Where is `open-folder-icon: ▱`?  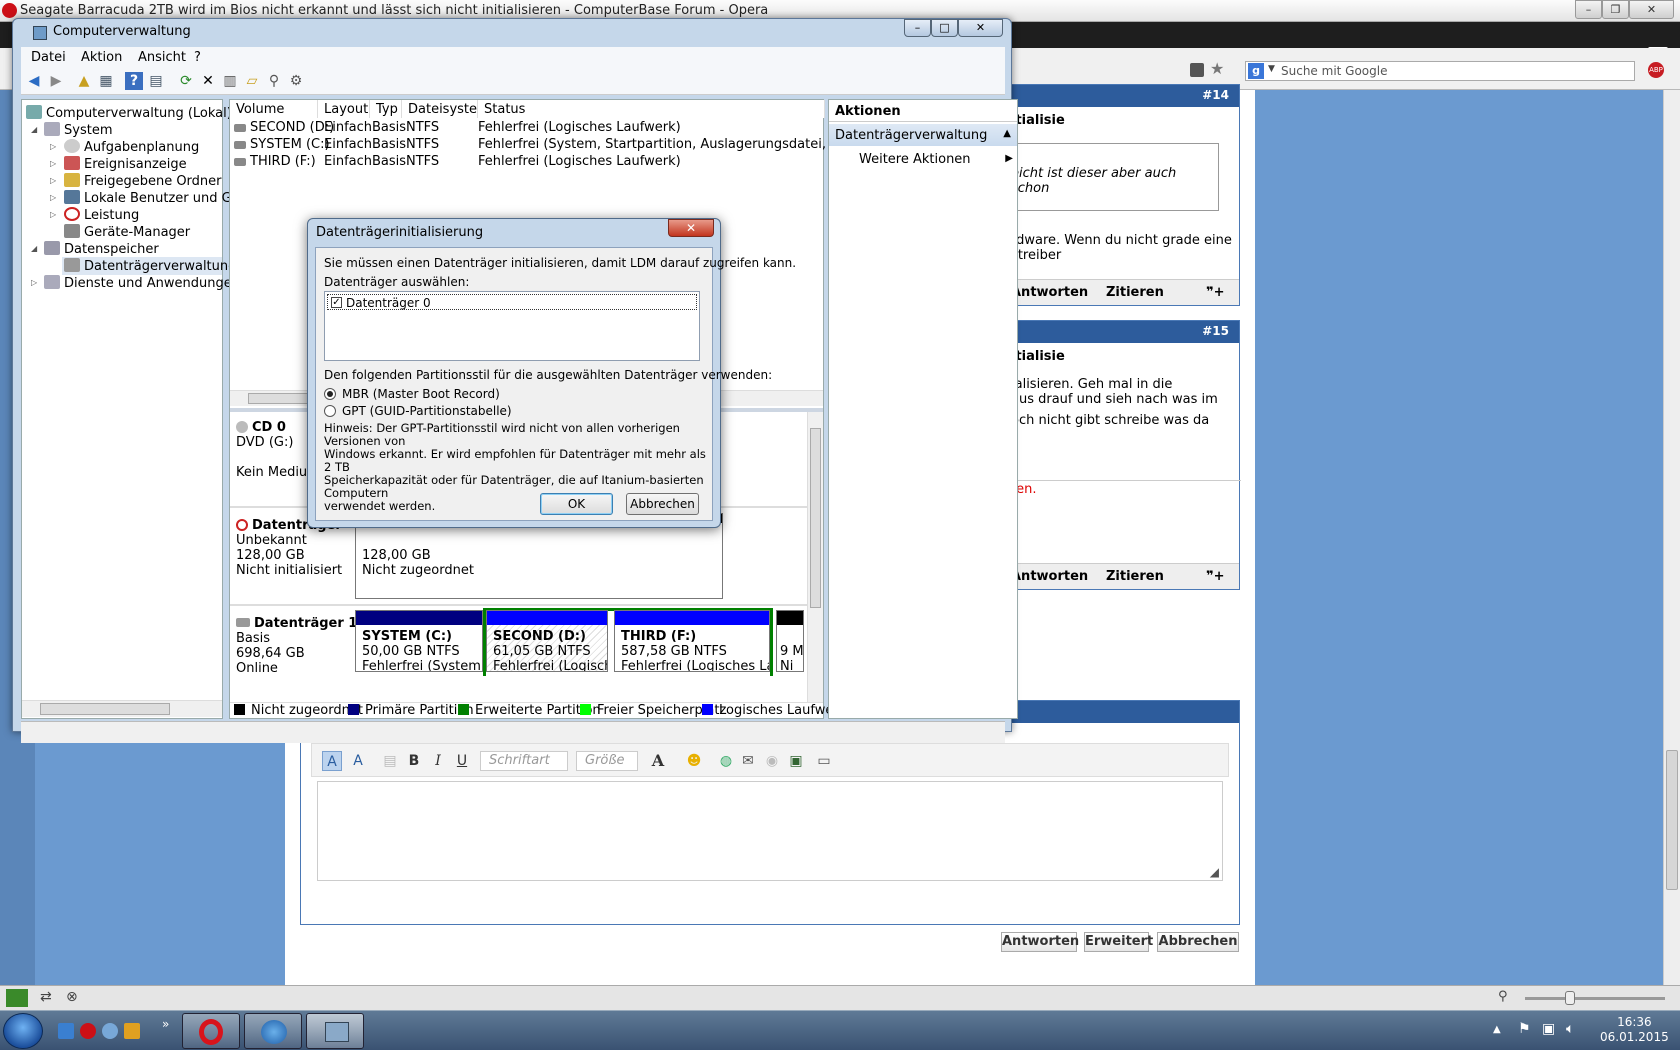
open-folder-icon: ▱ is located at coordinates (252, 81).